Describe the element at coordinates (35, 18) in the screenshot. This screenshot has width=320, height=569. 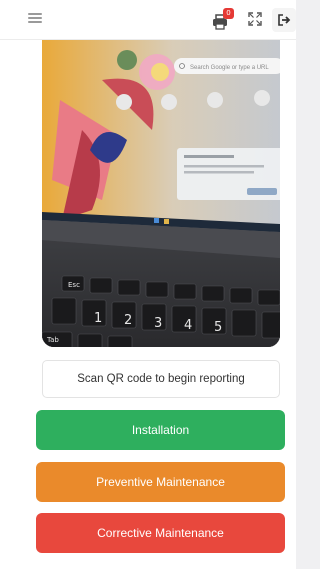
I see `hamburger-menu-icon` at that location.